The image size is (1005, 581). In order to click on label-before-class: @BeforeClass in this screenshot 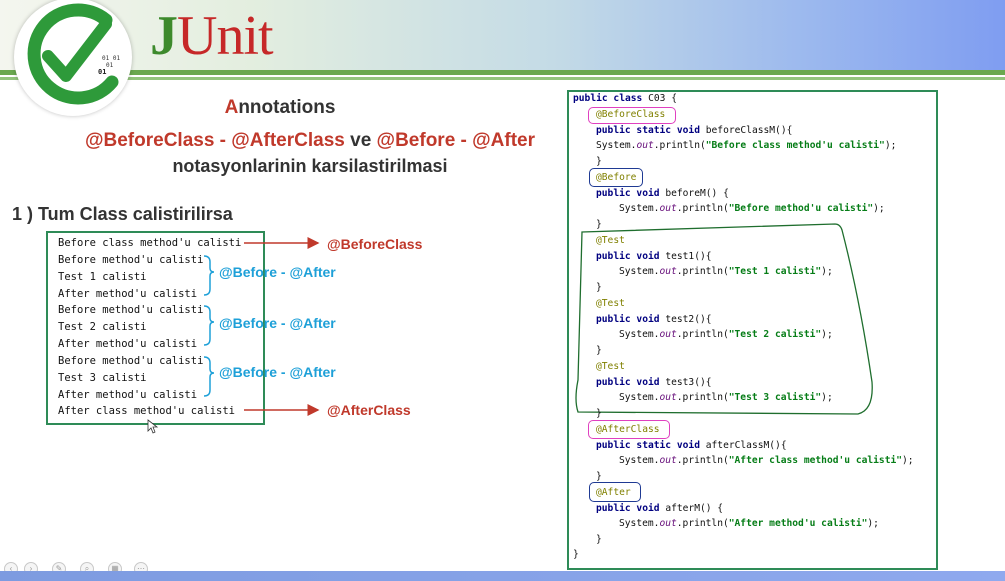, I will do `click(375, 244)`.